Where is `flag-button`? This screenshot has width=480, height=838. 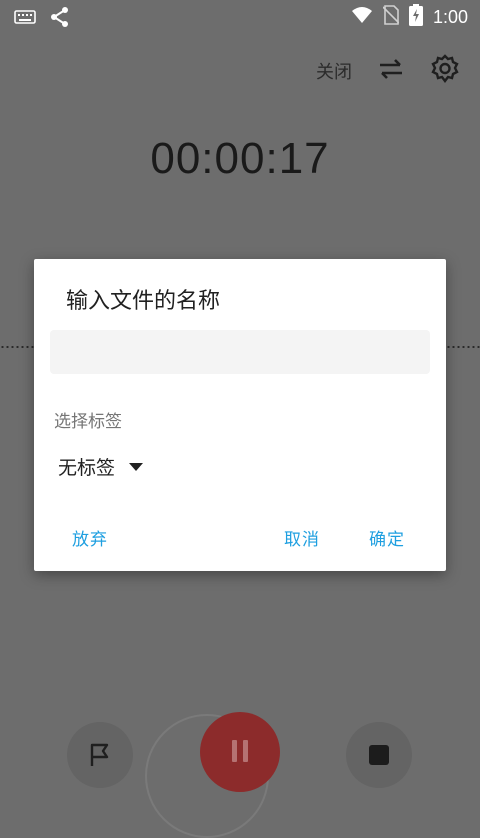 flag-button is located at coordinates (100, 755).